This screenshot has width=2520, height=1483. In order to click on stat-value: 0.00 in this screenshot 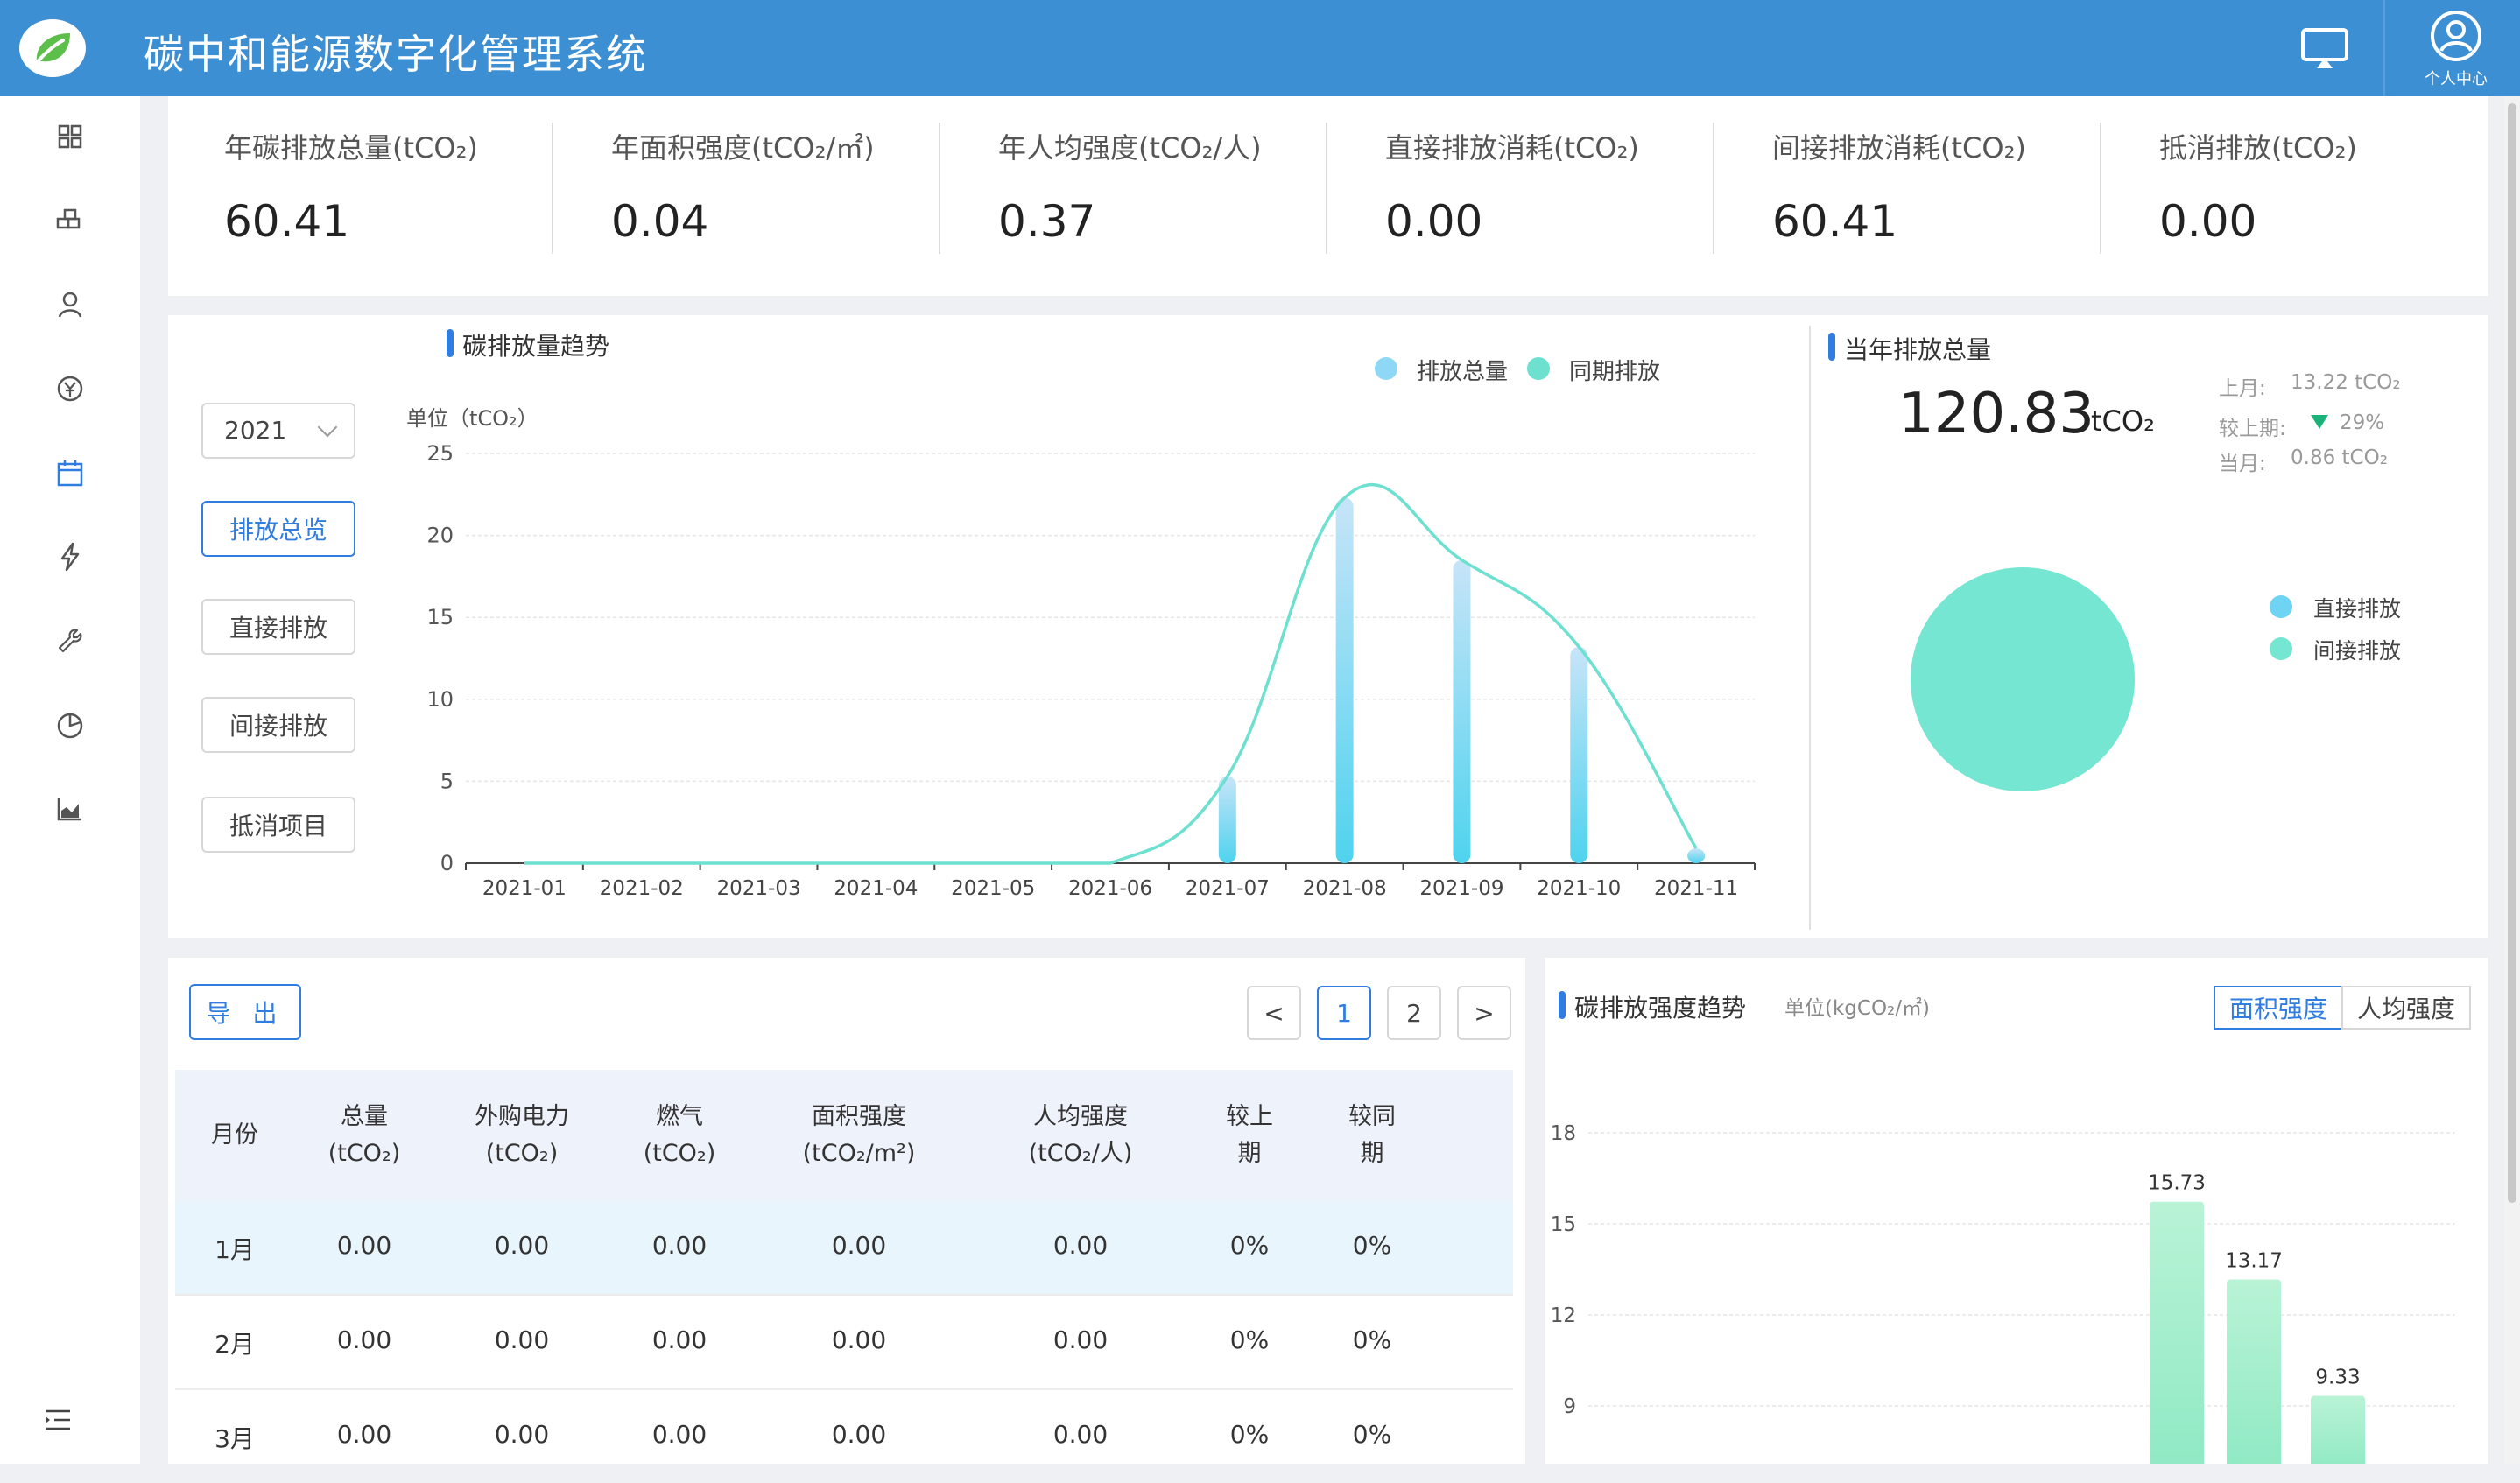, I will do `click(1434, 221)`.